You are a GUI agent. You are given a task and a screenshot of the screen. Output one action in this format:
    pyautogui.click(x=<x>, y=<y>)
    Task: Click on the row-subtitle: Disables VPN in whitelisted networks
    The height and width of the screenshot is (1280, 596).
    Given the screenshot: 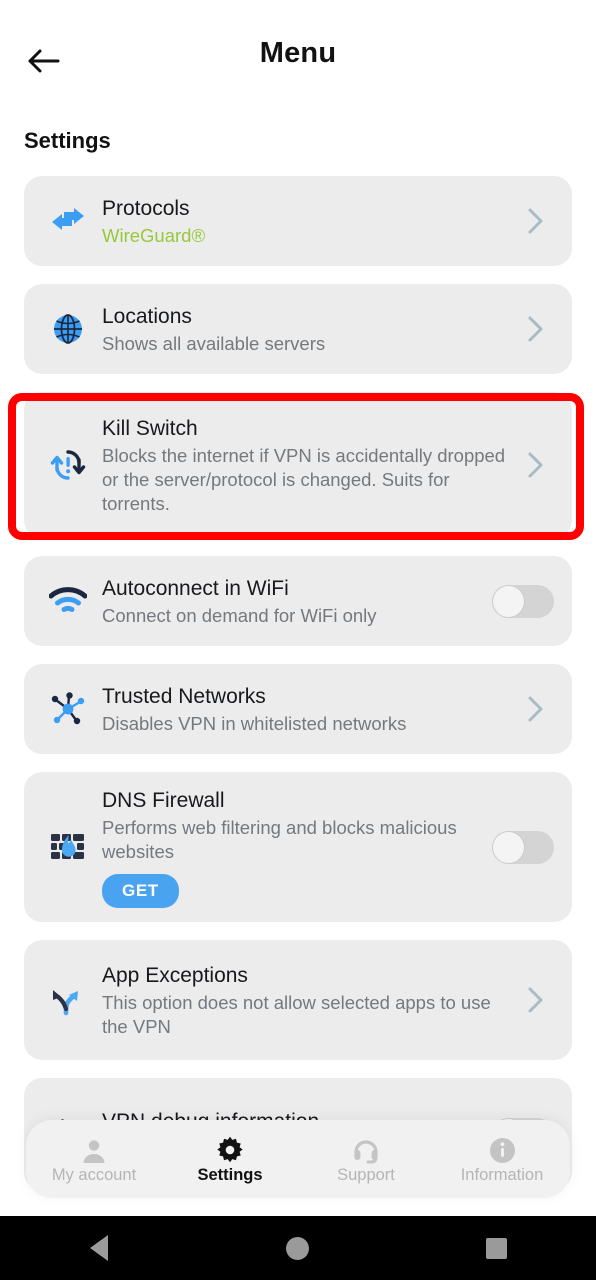 What is the action you would take?
    pyautogui.click(x=254, y=723)
    